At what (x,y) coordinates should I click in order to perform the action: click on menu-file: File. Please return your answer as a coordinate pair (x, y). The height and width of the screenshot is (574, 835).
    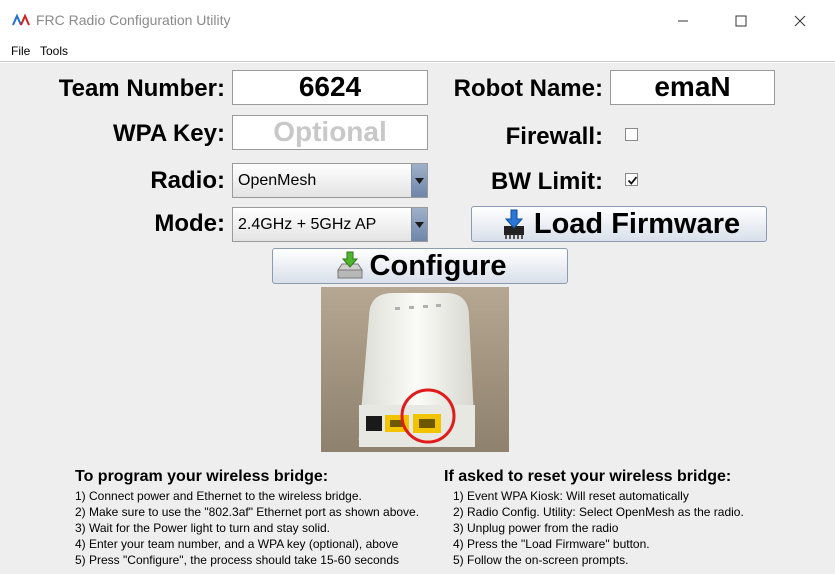
    Looking at the image, I should click on (20, 51).